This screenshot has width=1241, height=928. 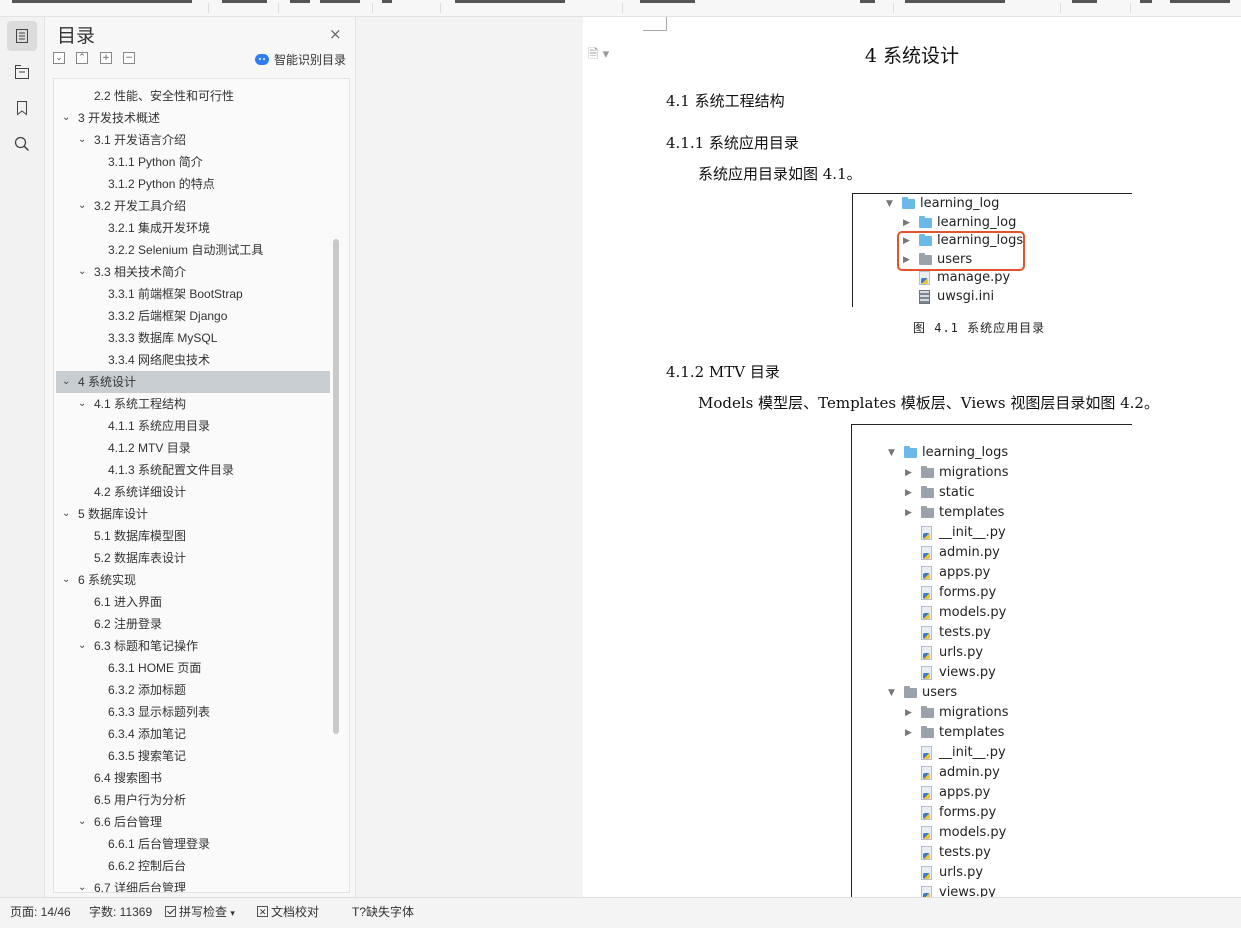 I want to click on toc-item-label: 5.1 数据库模型图, so click(x=140, y=536).